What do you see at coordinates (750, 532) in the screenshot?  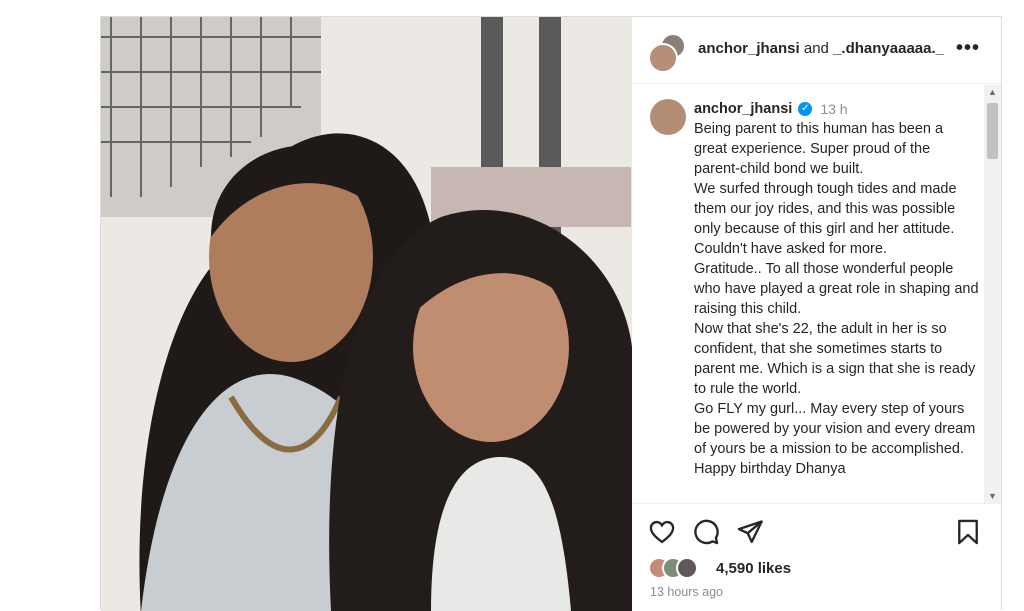 I see `share-icon` at bounding box center [750, 532].